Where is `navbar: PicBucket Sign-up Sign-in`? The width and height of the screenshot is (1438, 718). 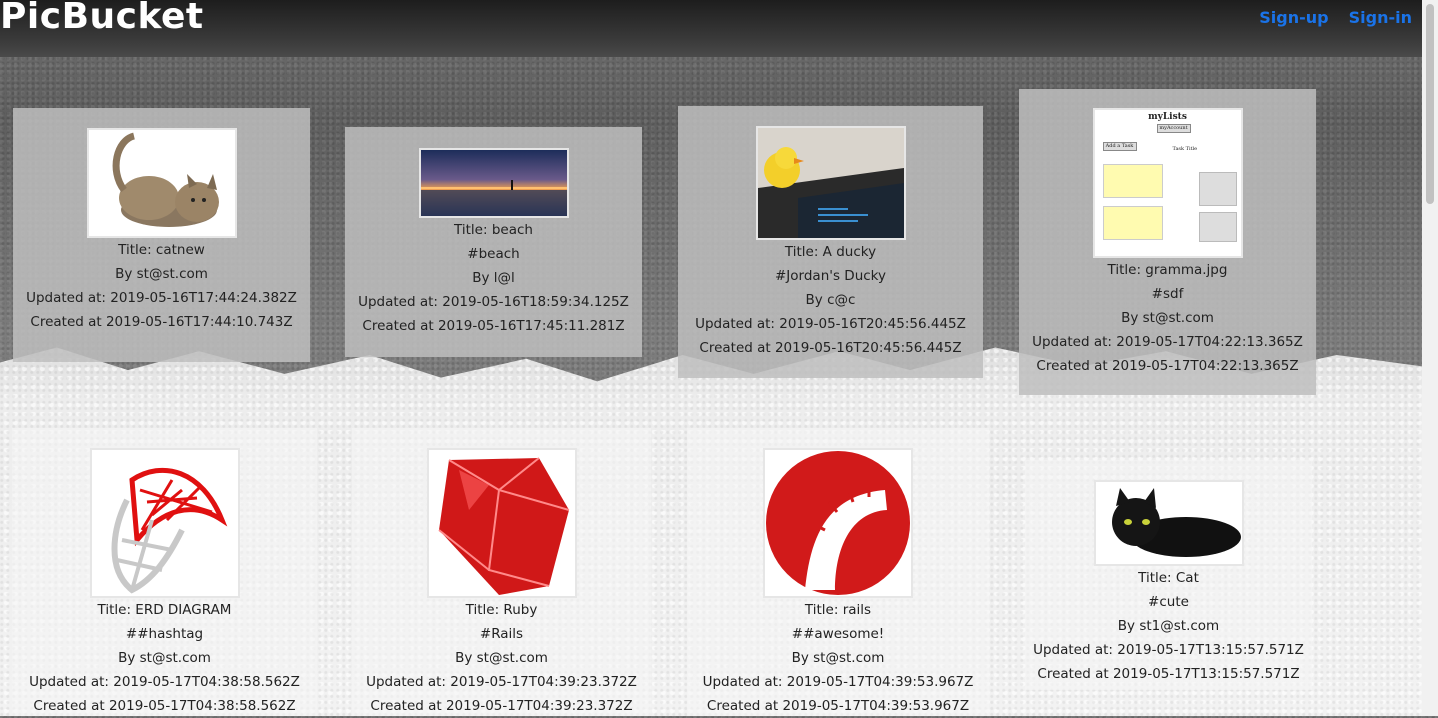
navbar: PicBucket Sign-up Sign-in is located at coordinates (711, 28).